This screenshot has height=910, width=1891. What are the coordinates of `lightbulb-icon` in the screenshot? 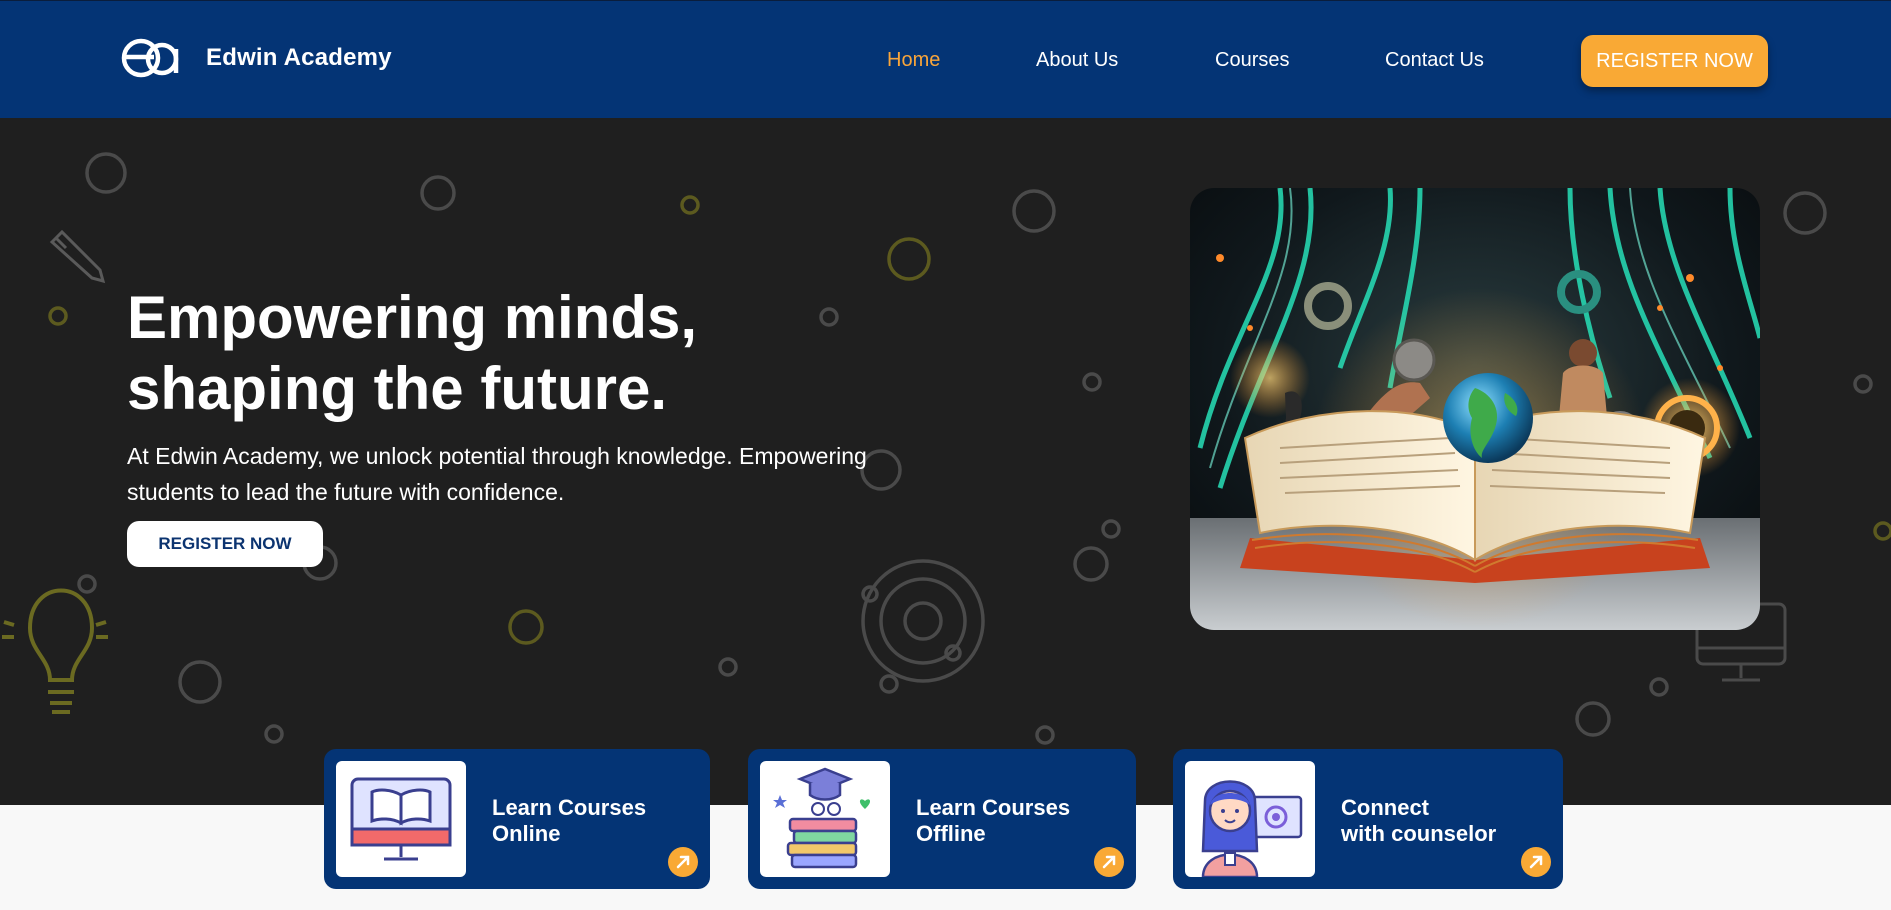 It's located at (55, 651).